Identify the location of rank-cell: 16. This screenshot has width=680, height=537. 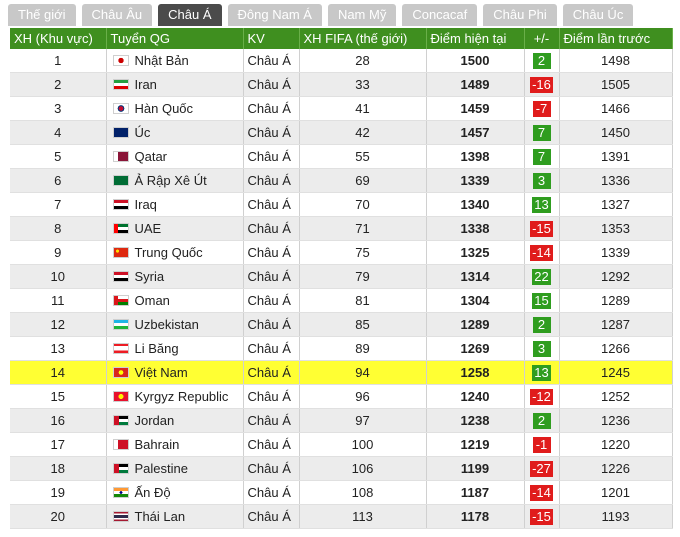
(58, 420).